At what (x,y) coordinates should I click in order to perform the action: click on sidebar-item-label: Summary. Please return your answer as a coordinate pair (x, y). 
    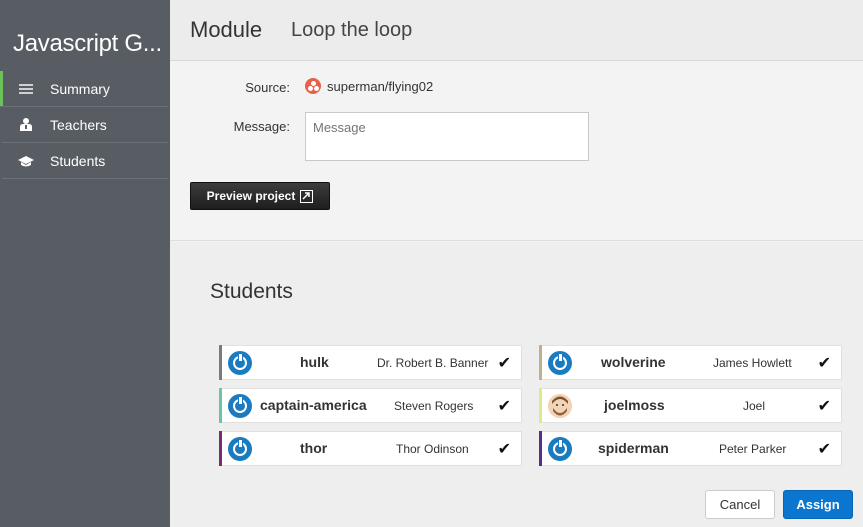
    Looking at the image, I should click on (80, 88).